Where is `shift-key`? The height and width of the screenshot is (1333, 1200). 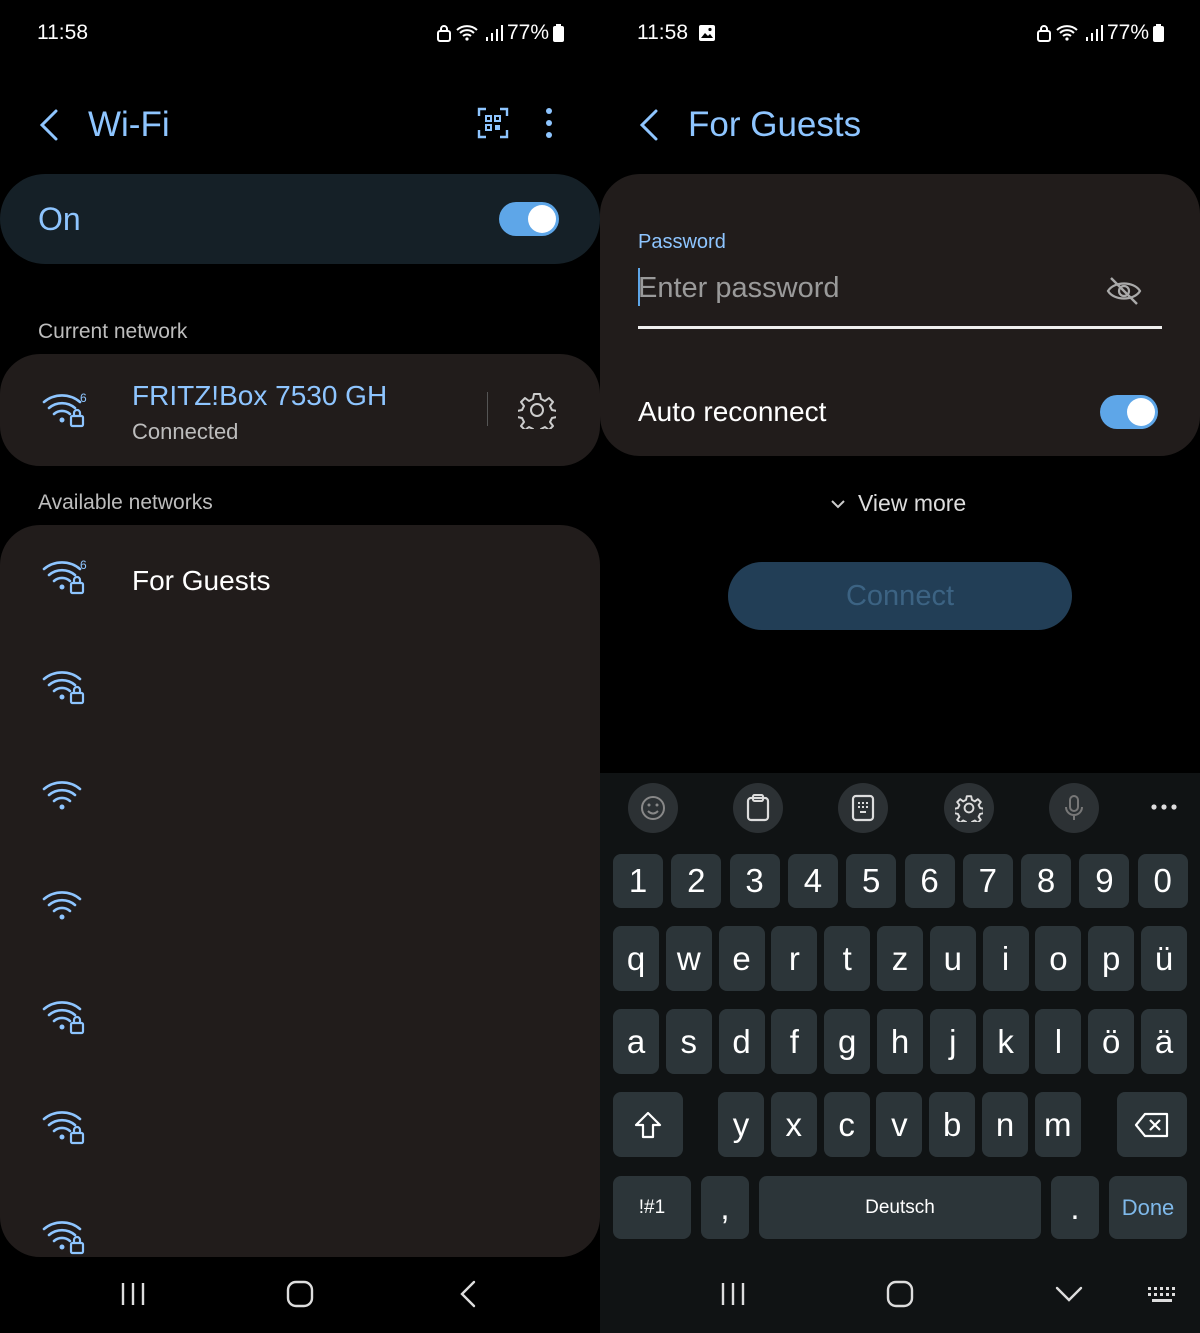 shift-key is located at coordinates (648, 1124).